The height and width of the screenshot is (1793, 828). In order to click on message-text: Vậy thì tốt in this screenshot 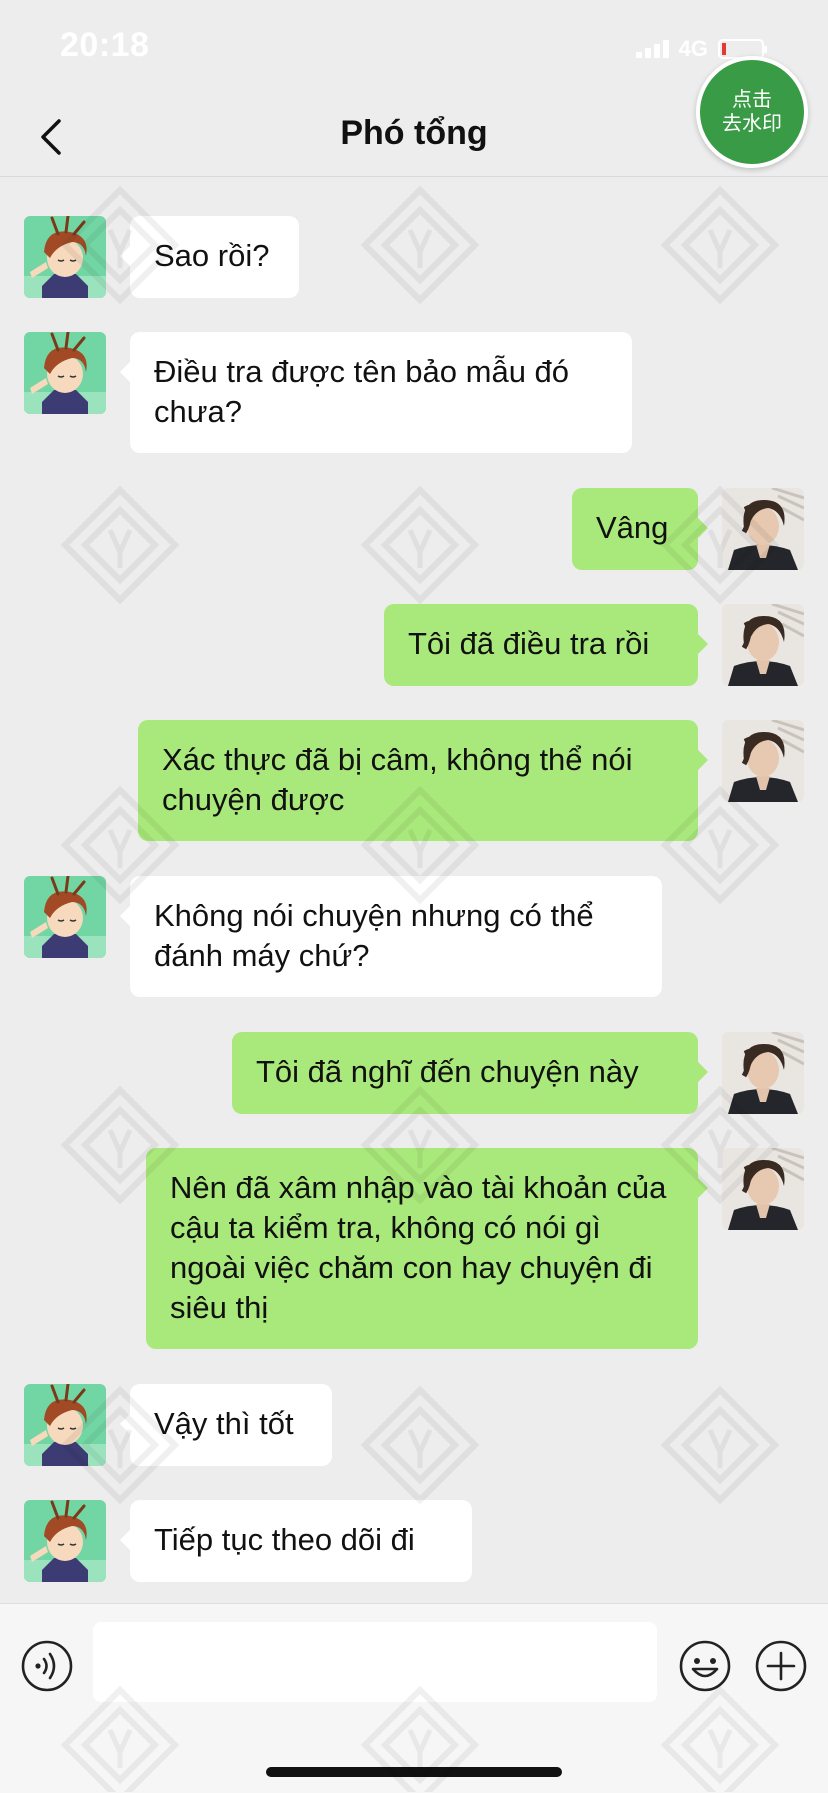, I will do `click(224, 1423)`.